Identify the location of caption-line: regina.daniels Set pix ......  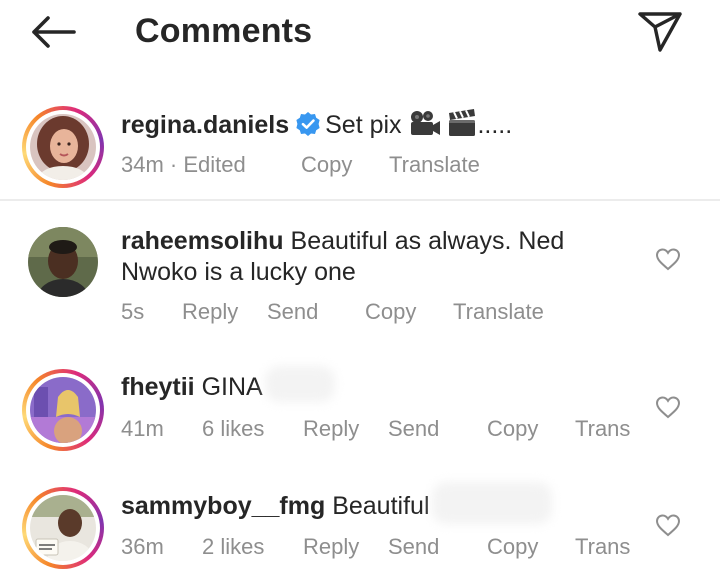
(316, 125).